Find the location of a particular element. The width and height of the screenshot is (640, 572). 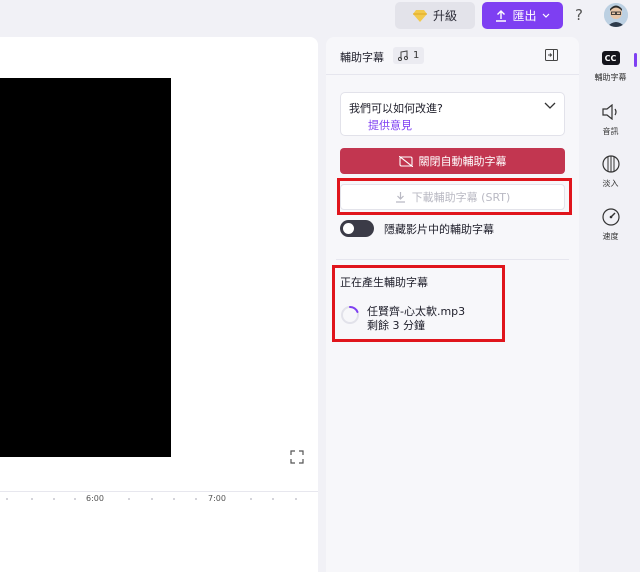

disable-auto-captions-button: 關閉自動輔助字幕 is located at coordinates (452, 161).